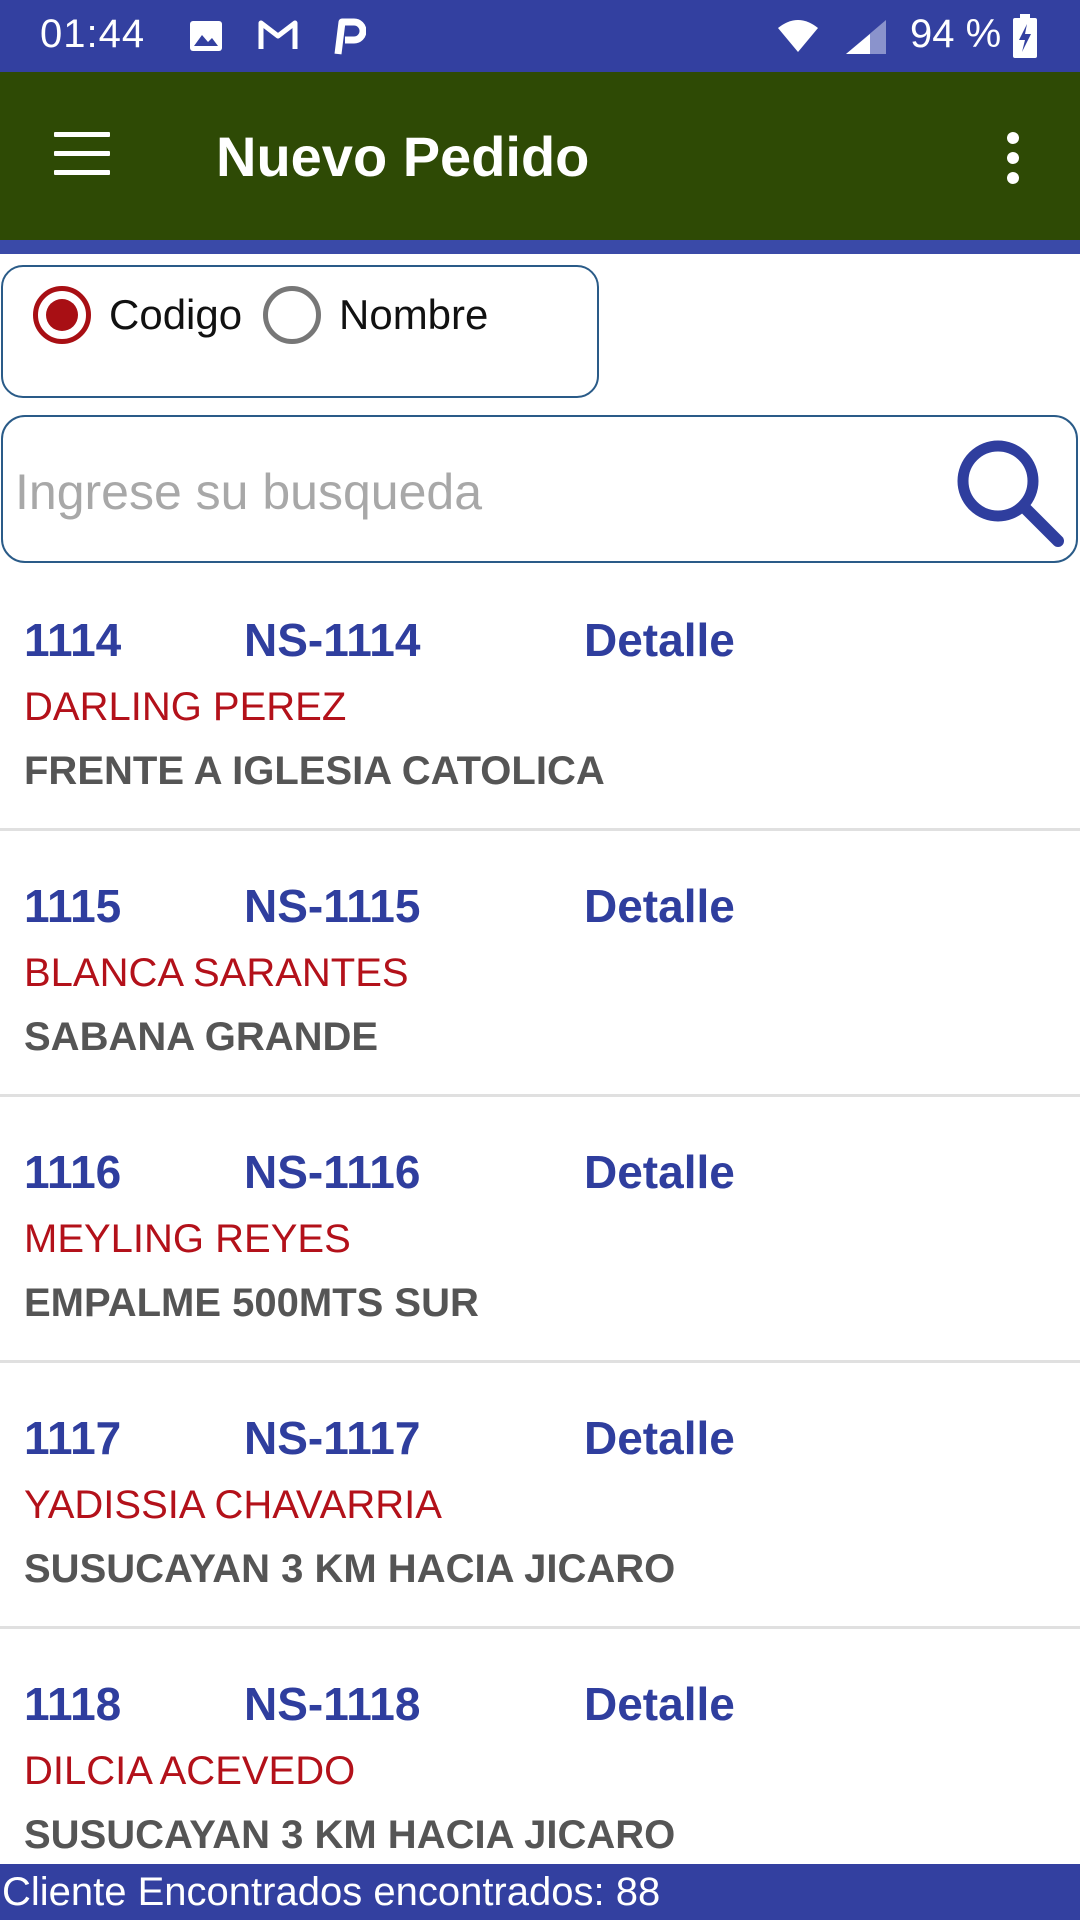  I want to click on client-name: MEYLING REYES, so click(187, 1239).